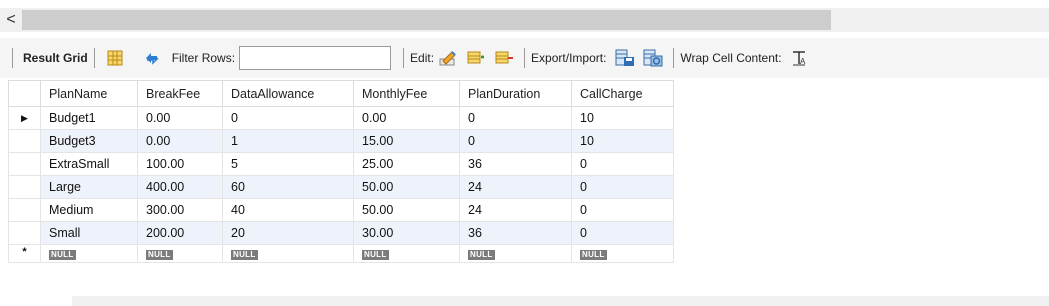  Describe the element at coordinates (406, 93) in the screenshot. I see `column-header: MonthlyFee` at that location.